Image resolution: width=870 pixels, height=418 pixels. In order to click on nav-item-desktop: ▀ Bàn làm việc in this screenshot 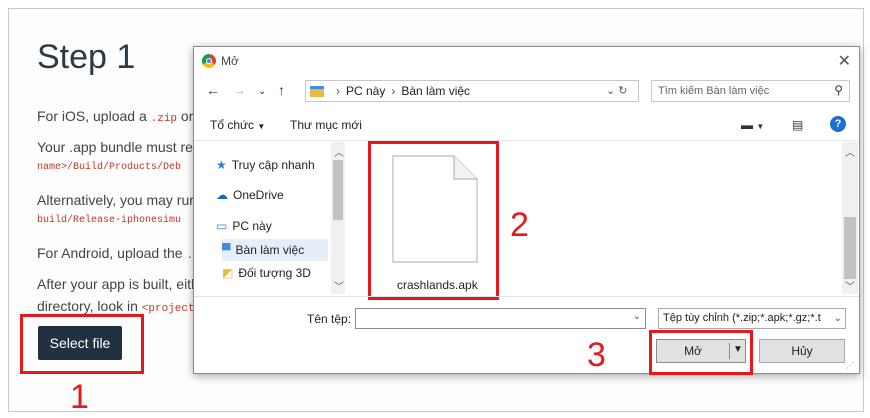, I will do `click(275, 250)`.